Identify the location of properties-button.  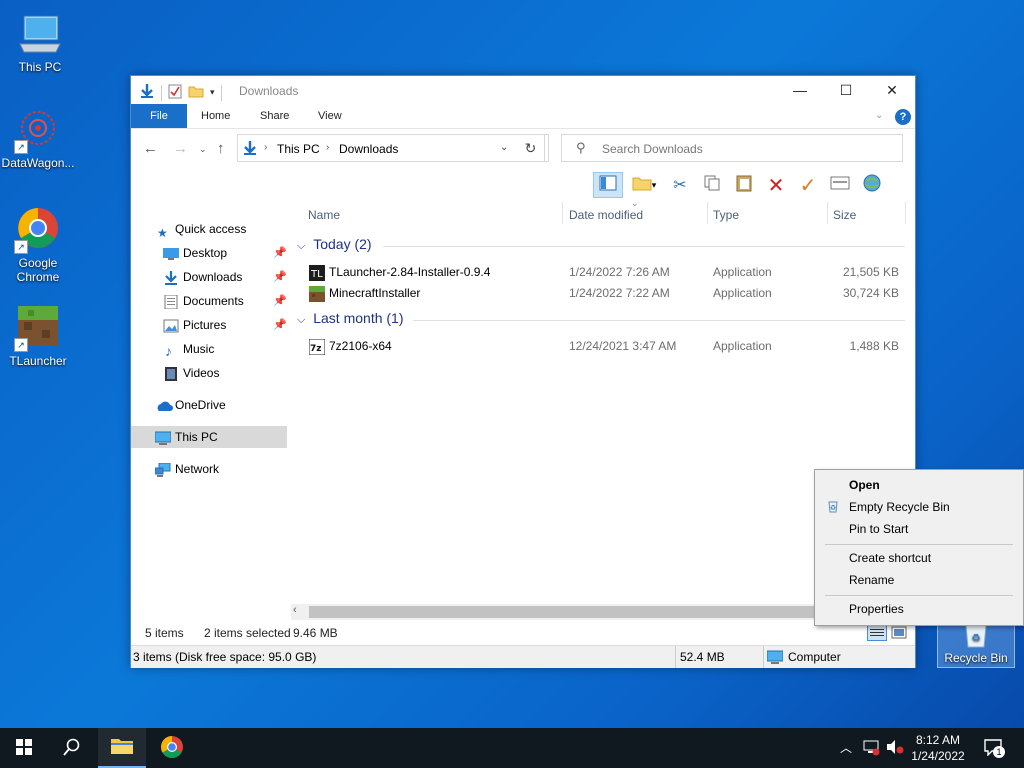
(840, 185).